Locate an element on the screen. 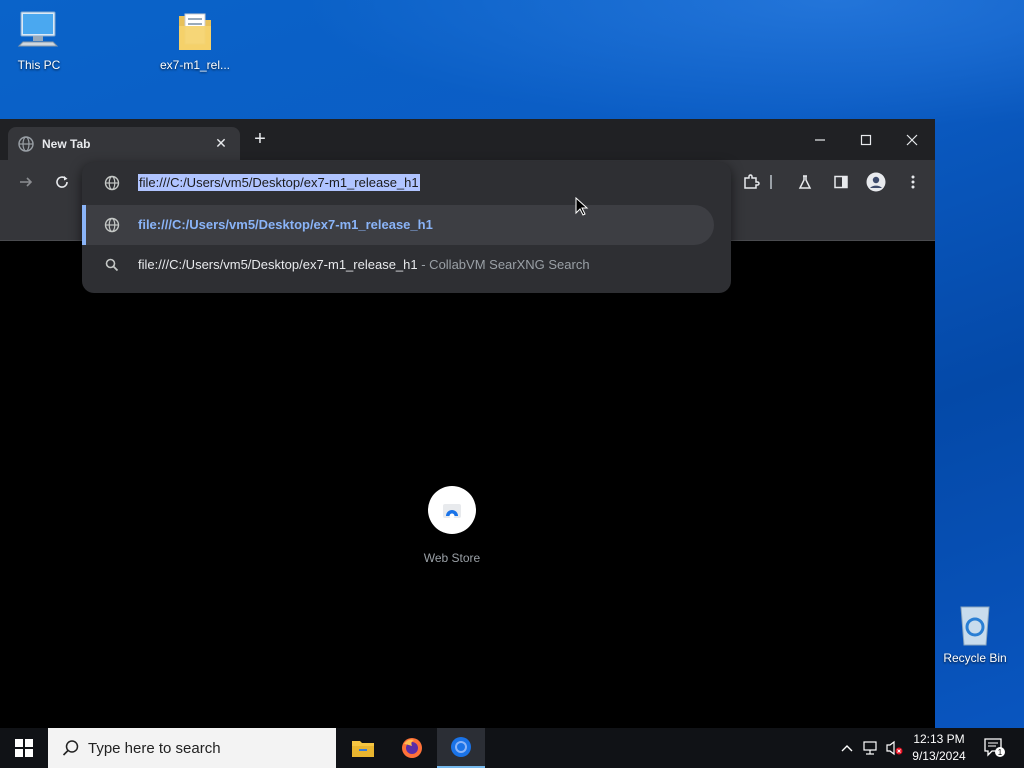 The image size is (1024, 768). maximize-button is located at coordinates (866, 139).